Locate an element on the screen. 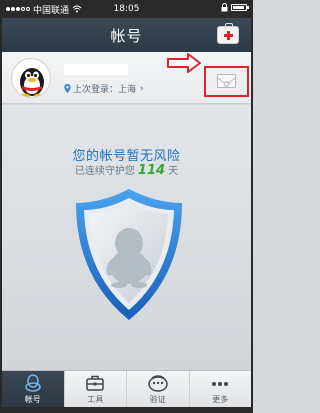 This screenshot has height=413, width=320. status-bar: 中国联通 18:05 is located at coordinates (126, 9).